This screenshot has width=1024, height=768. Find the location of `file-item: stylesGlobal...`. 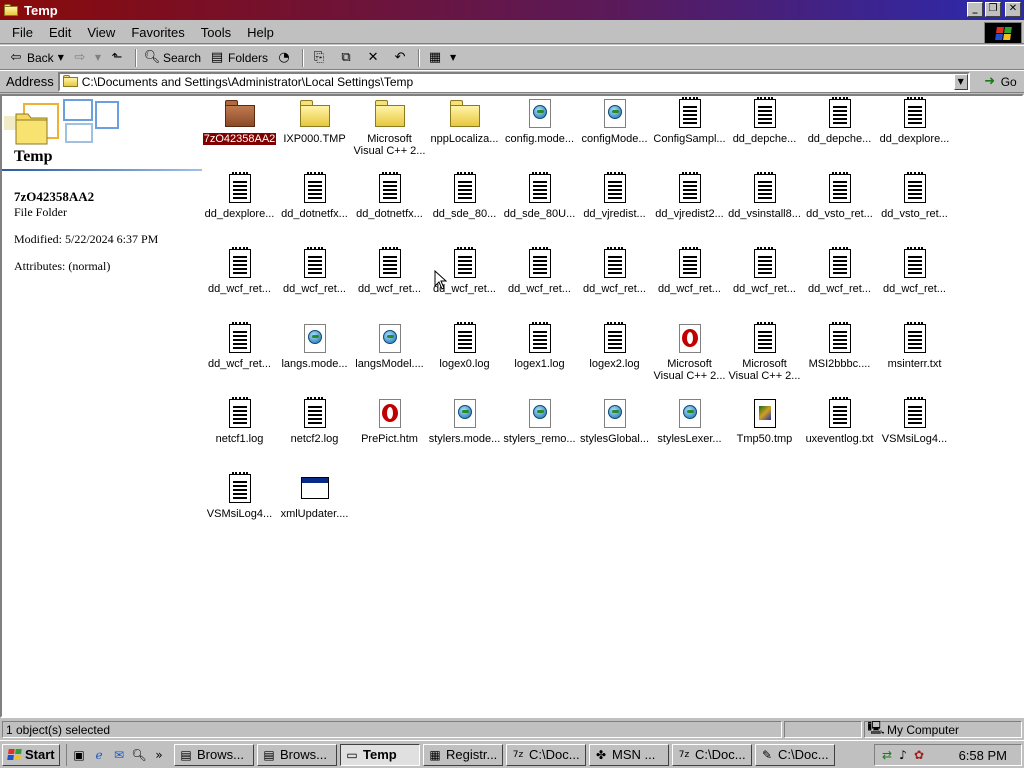

file-item: stylesGlobal... is located at coordinates (614, 433).